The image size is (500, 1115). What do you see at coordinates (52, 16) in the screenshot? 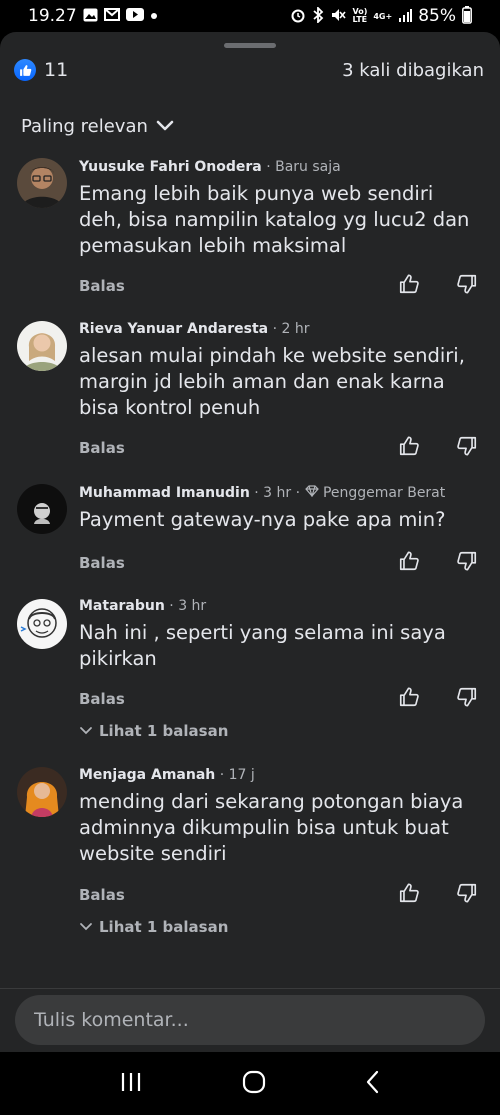
I see `status-time: 19.27` at bounding box center [52, 16].